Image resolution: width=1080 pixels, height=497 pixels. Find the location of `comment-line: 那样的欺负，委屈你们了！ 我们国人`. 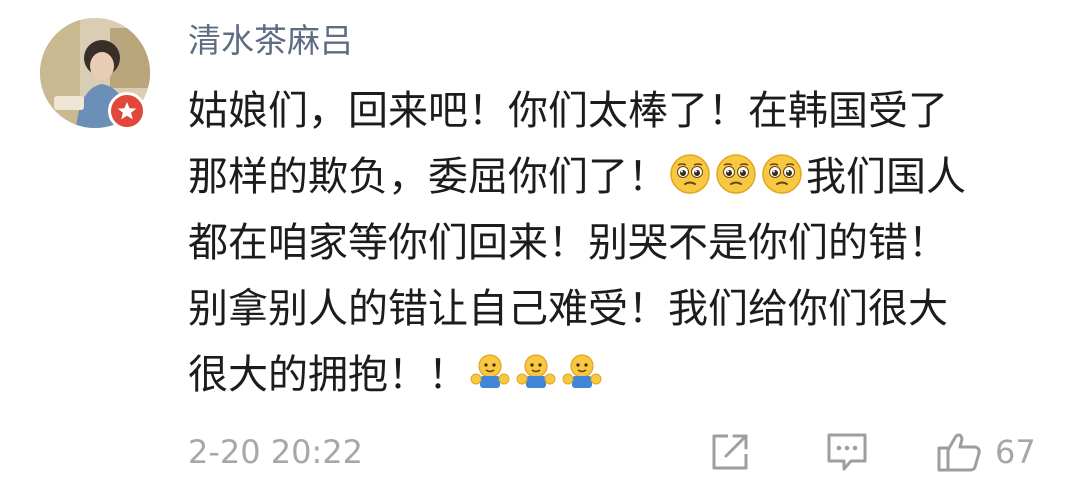

comment-line: 那样的欺负，委屈你们了！ 我们国人 is located at coordinates (618, 177).